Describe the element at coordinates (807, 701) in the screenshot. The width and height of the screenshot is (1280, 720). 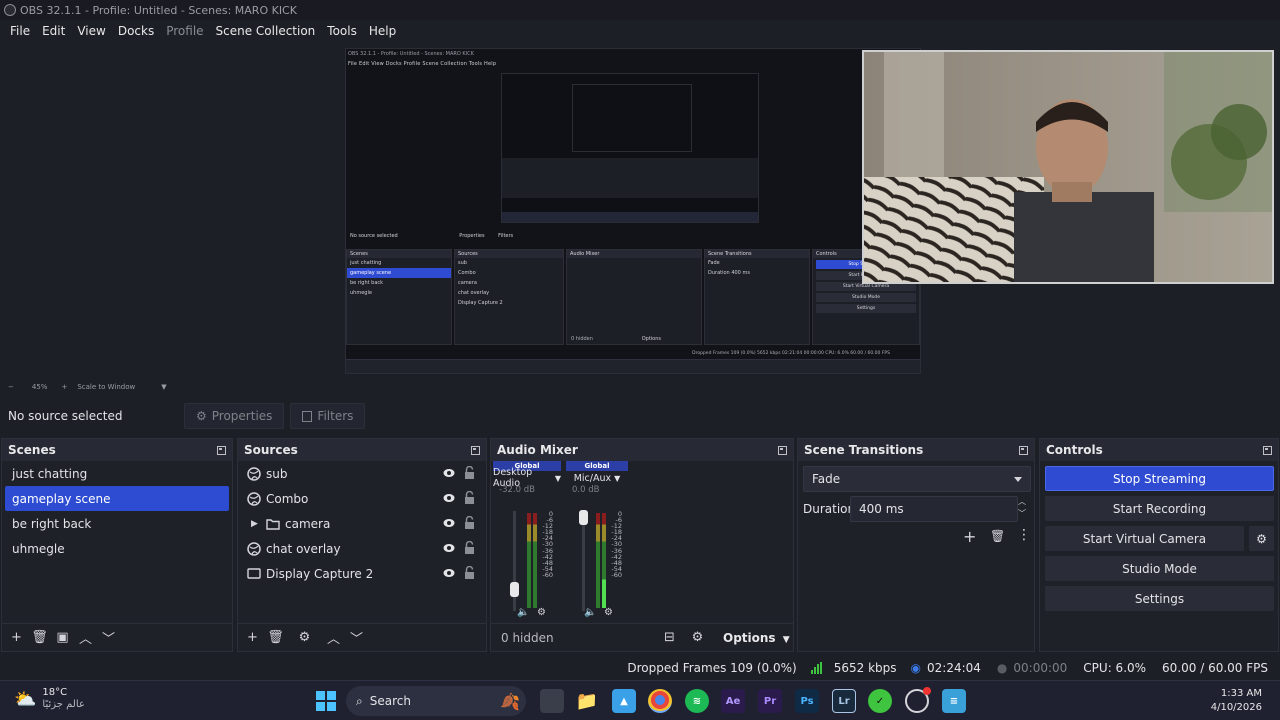
I see `photoshop-icon: Ps` at that location.